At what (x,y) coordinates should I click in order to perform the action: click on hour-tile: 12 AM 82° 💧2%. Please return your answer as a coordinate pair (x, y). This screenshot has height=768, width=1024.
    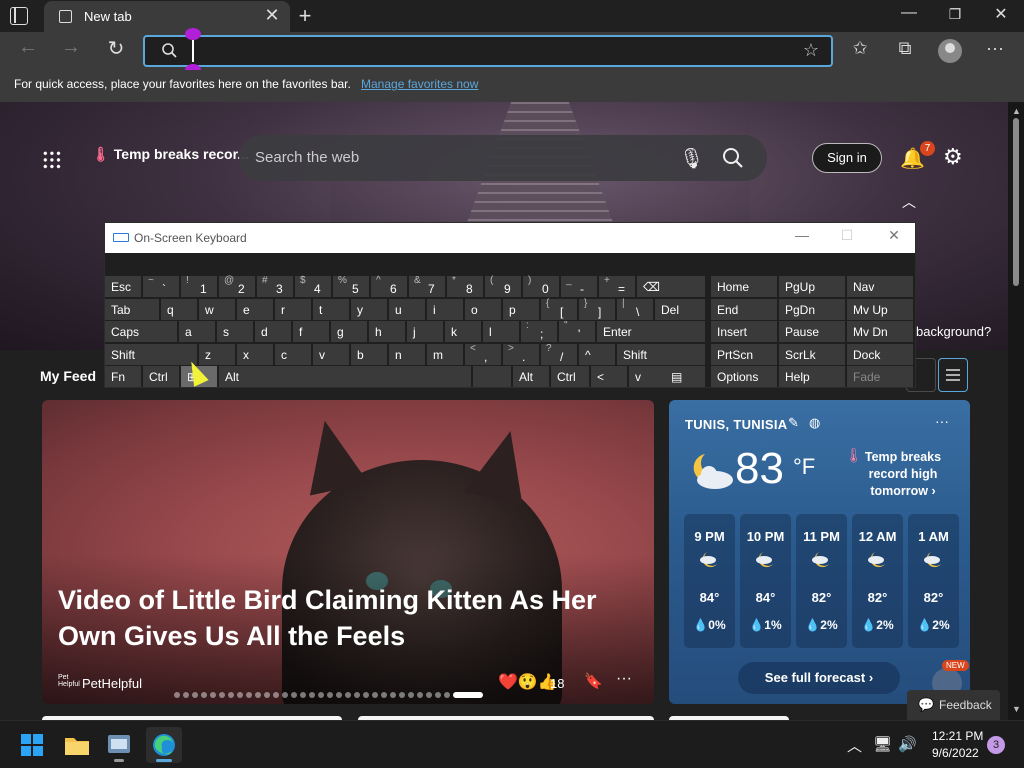
    Looking at the image, I should click on (877, 581).